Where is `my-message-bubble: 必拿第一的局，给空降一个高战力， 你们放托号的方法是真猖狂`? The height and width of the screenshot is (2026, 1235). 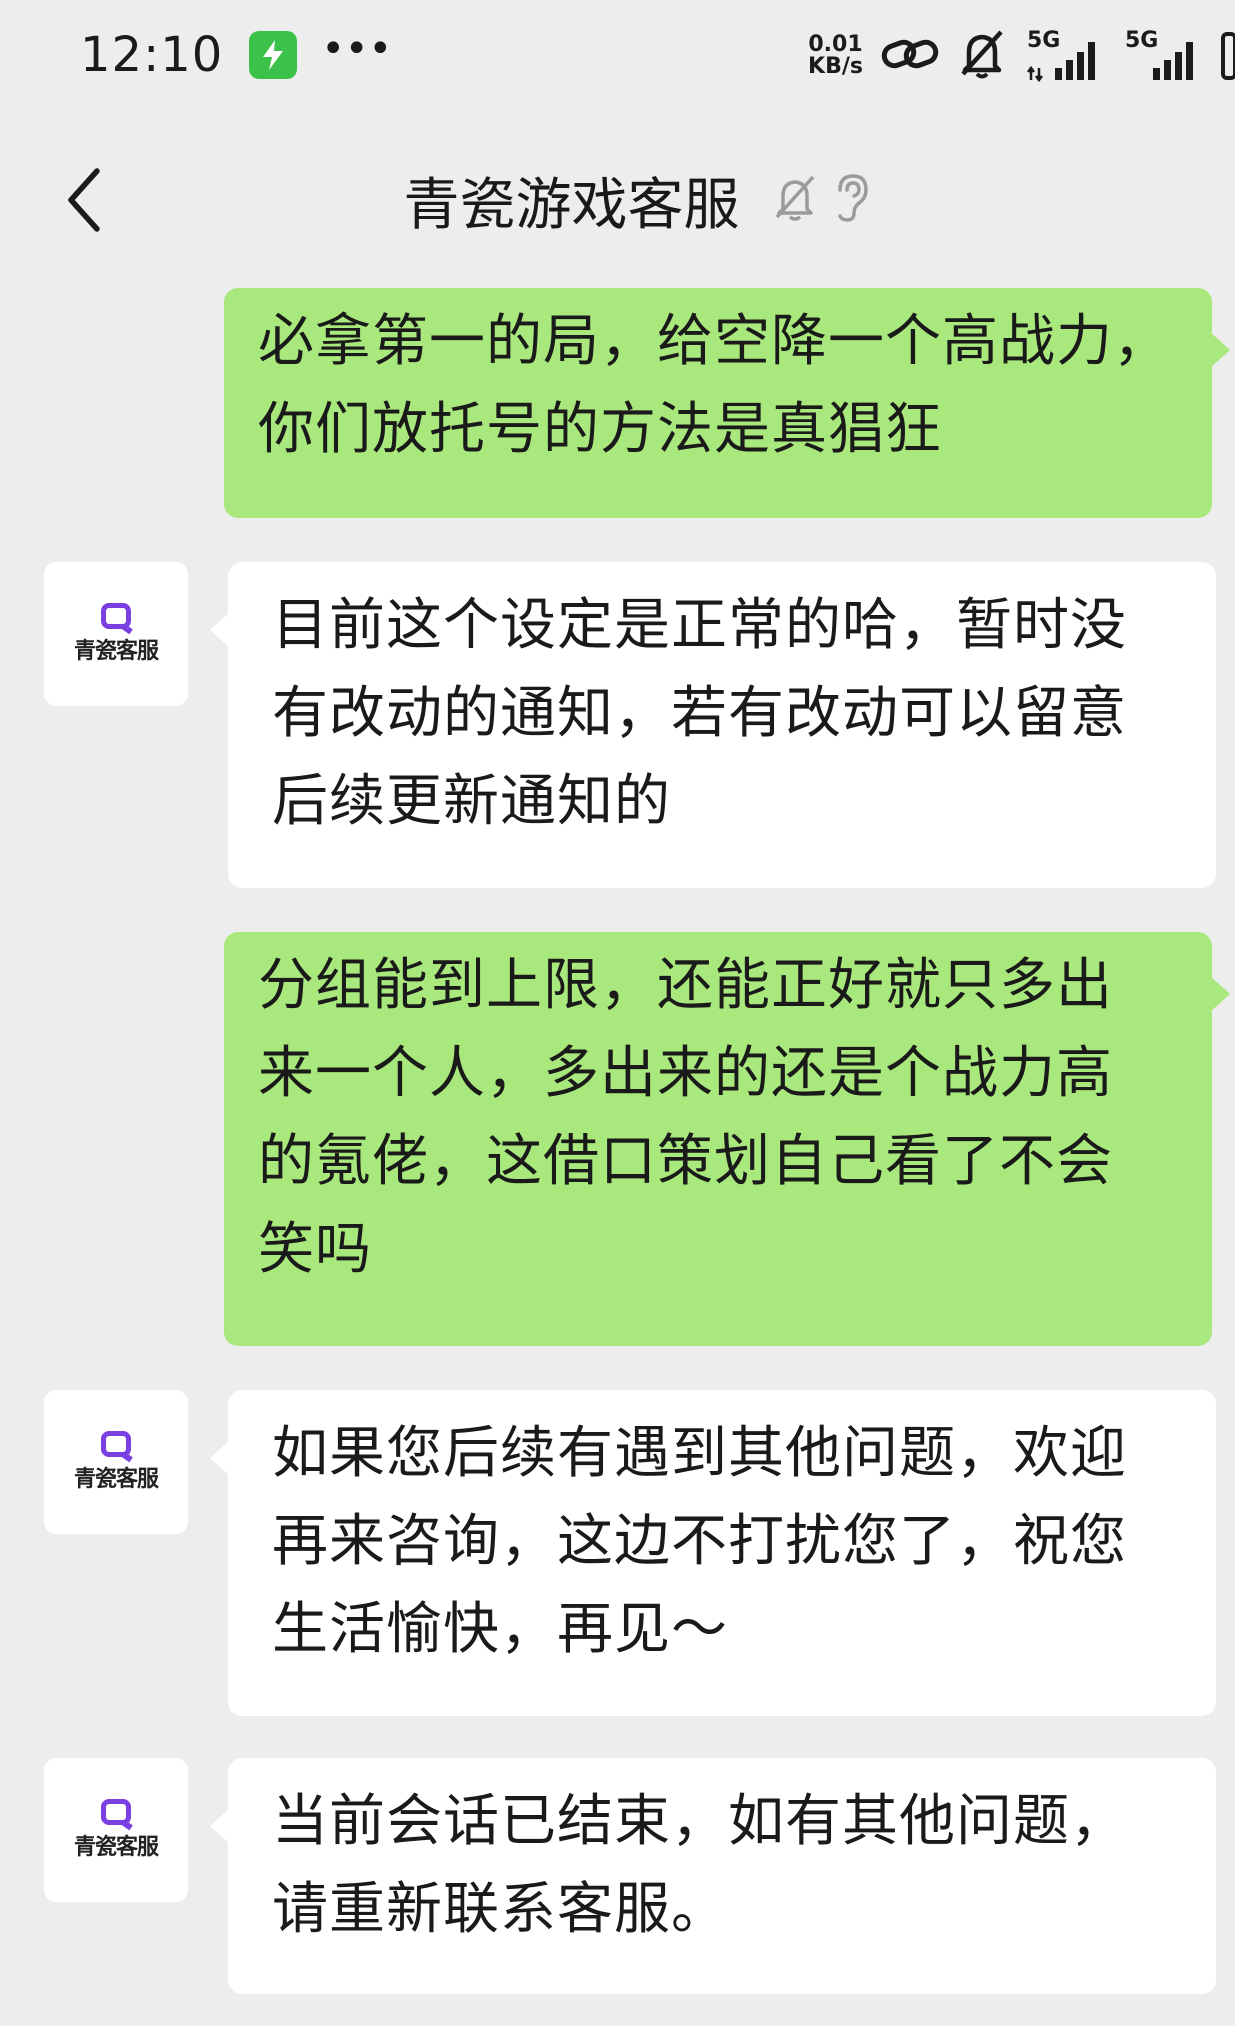 my-message-bubble: 必拿第一的局，给空降一个高战力， 你们放托号的方法是真猖狂 is located at coordinates (727, 403).